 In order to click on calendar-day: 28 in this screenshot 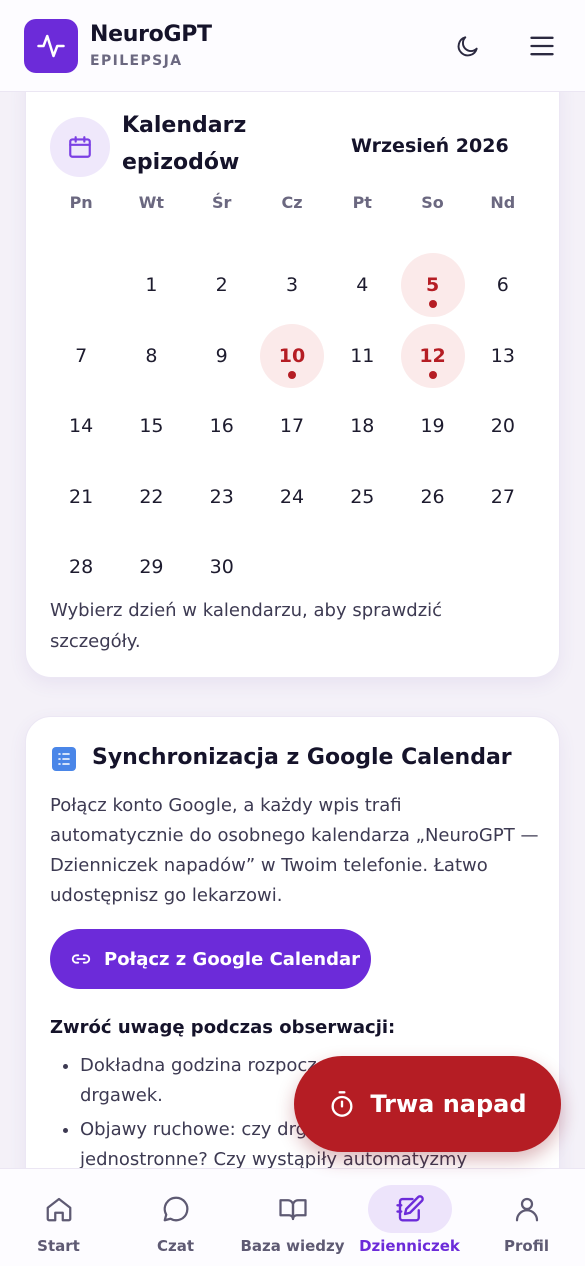, I will do `click(81, 567)`.